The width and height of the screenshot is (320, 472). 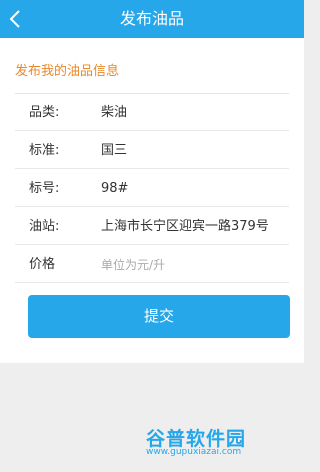 What do you see at coordinates (44, 188) in the screenshot?
I see `field-label: 标号:` at bounding box center [44, 188].